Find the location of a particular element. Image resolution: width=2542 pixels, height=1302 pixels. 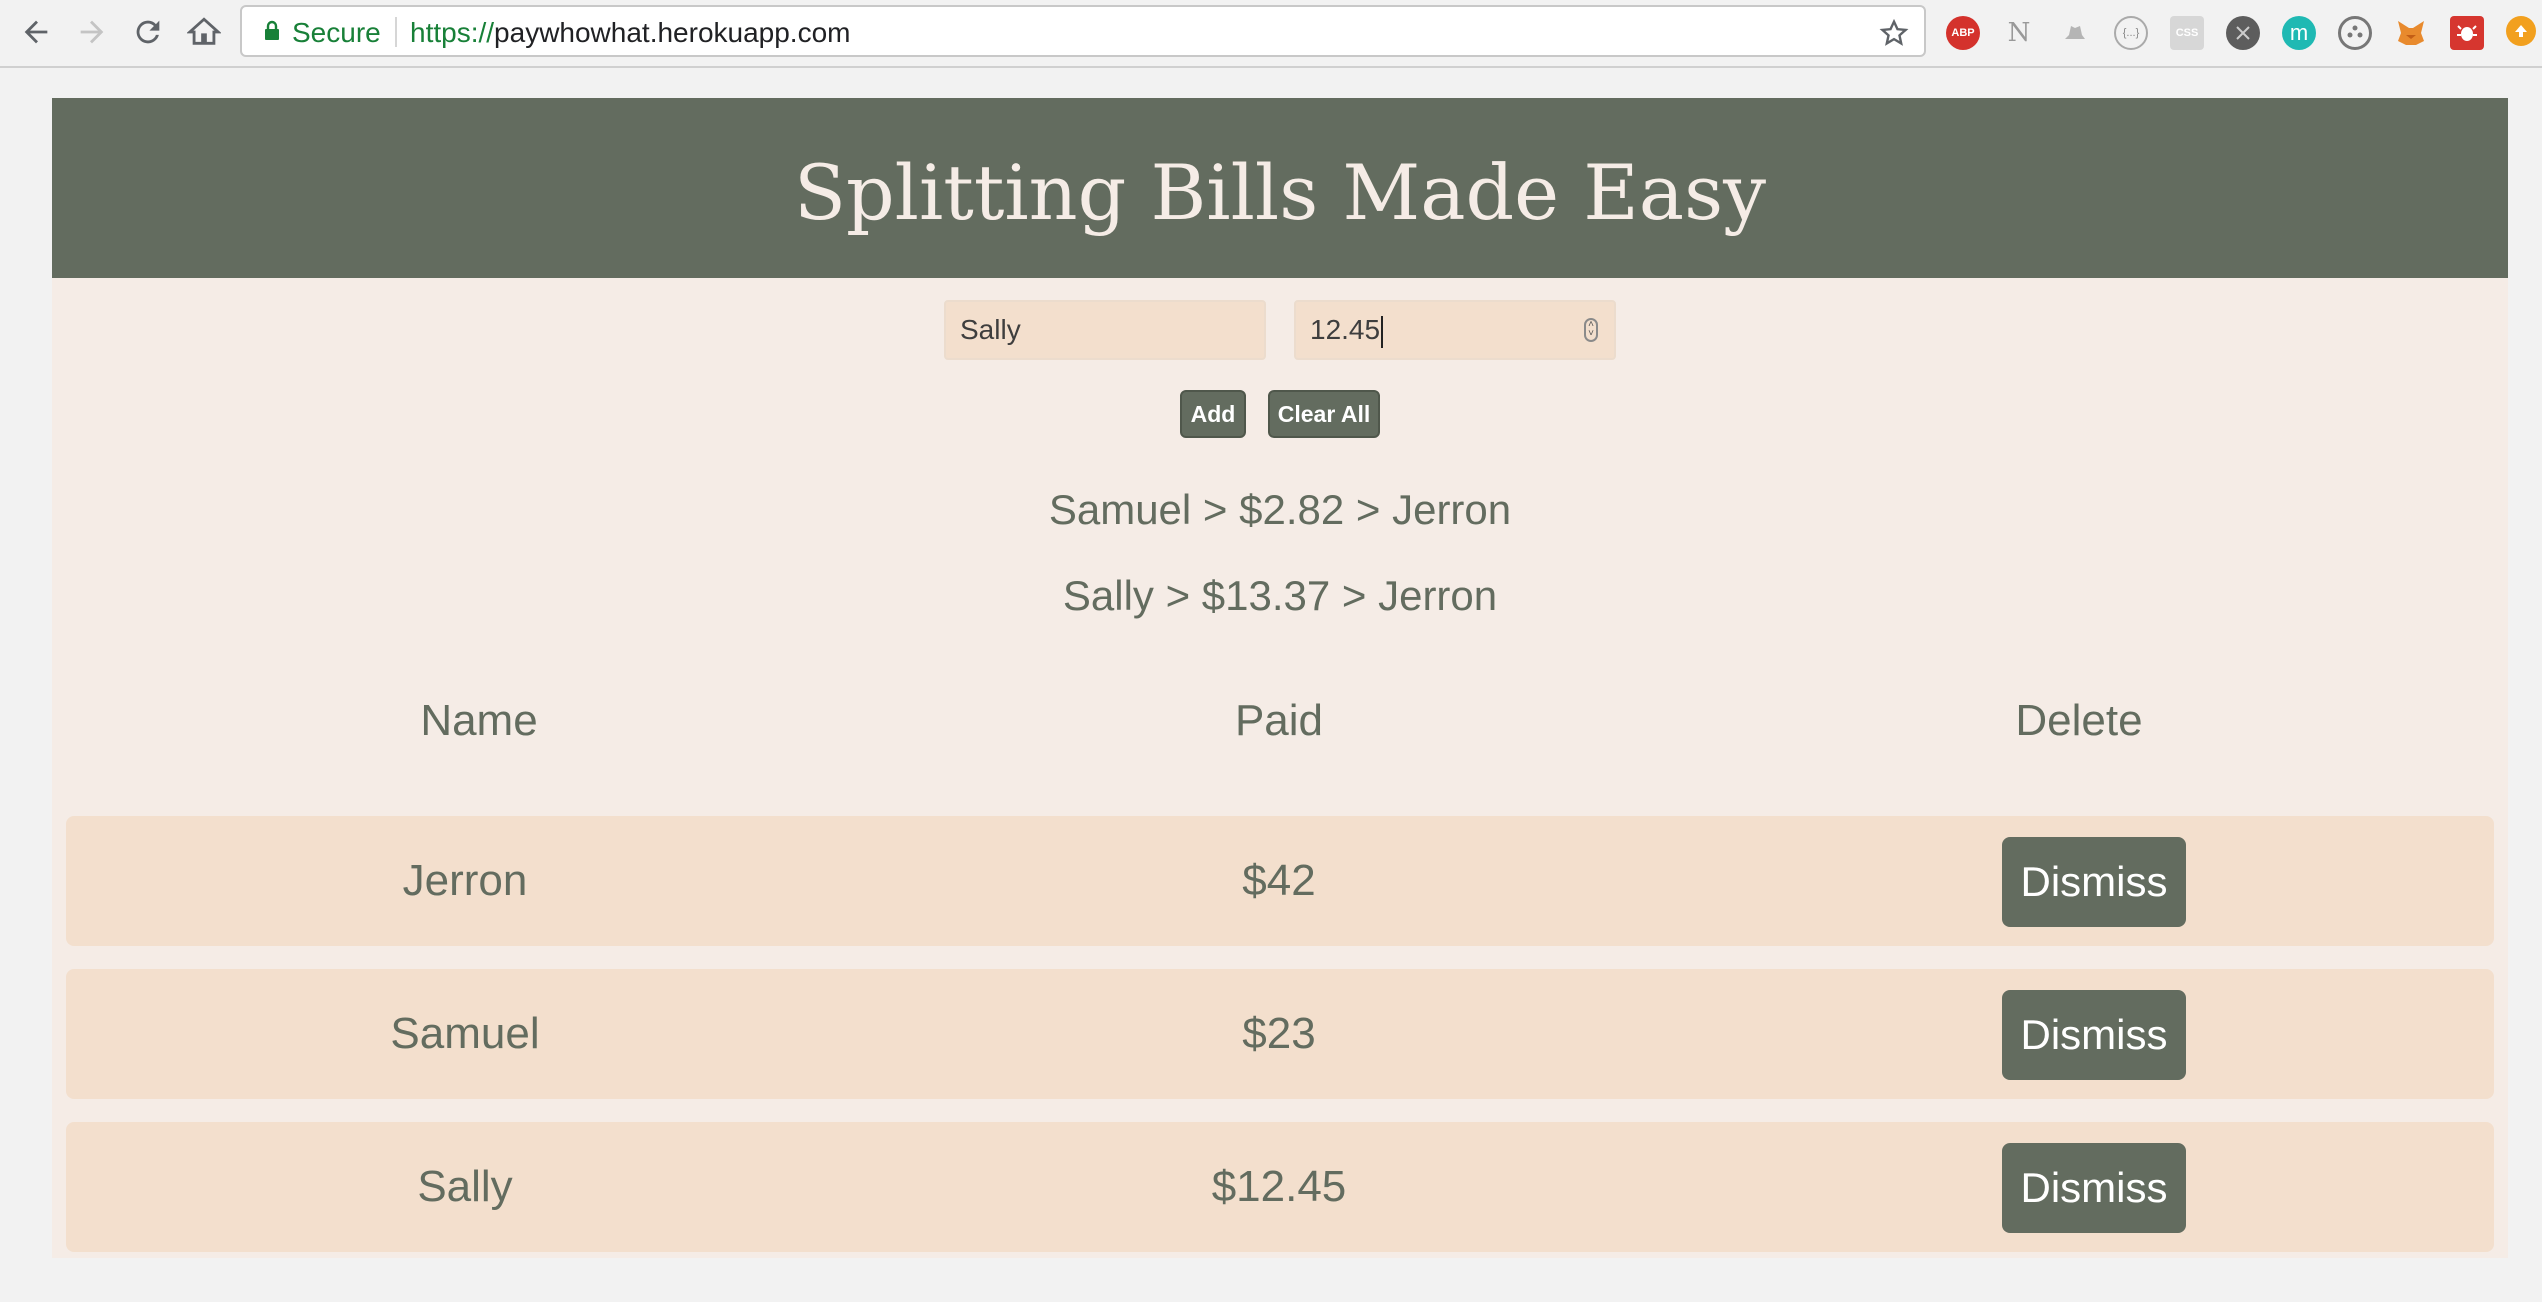

x-mark is located at coordinates (2243, 33).